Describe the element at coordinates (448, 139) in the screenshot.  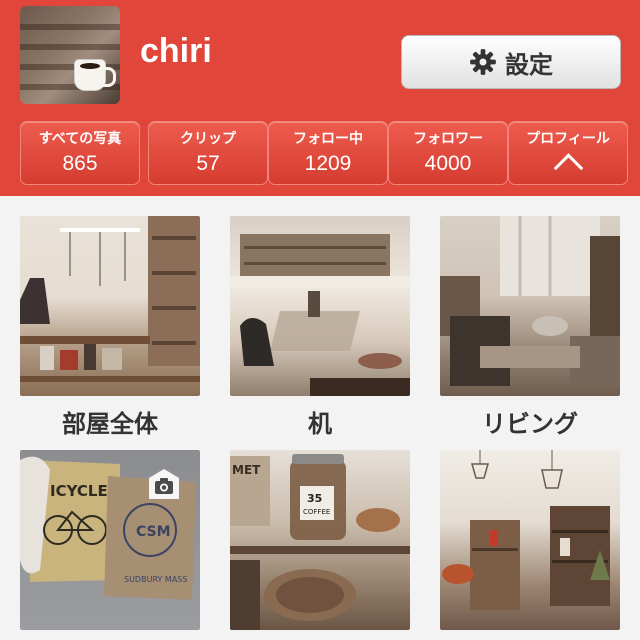
I see `stat-label: フォロワー` at that location.